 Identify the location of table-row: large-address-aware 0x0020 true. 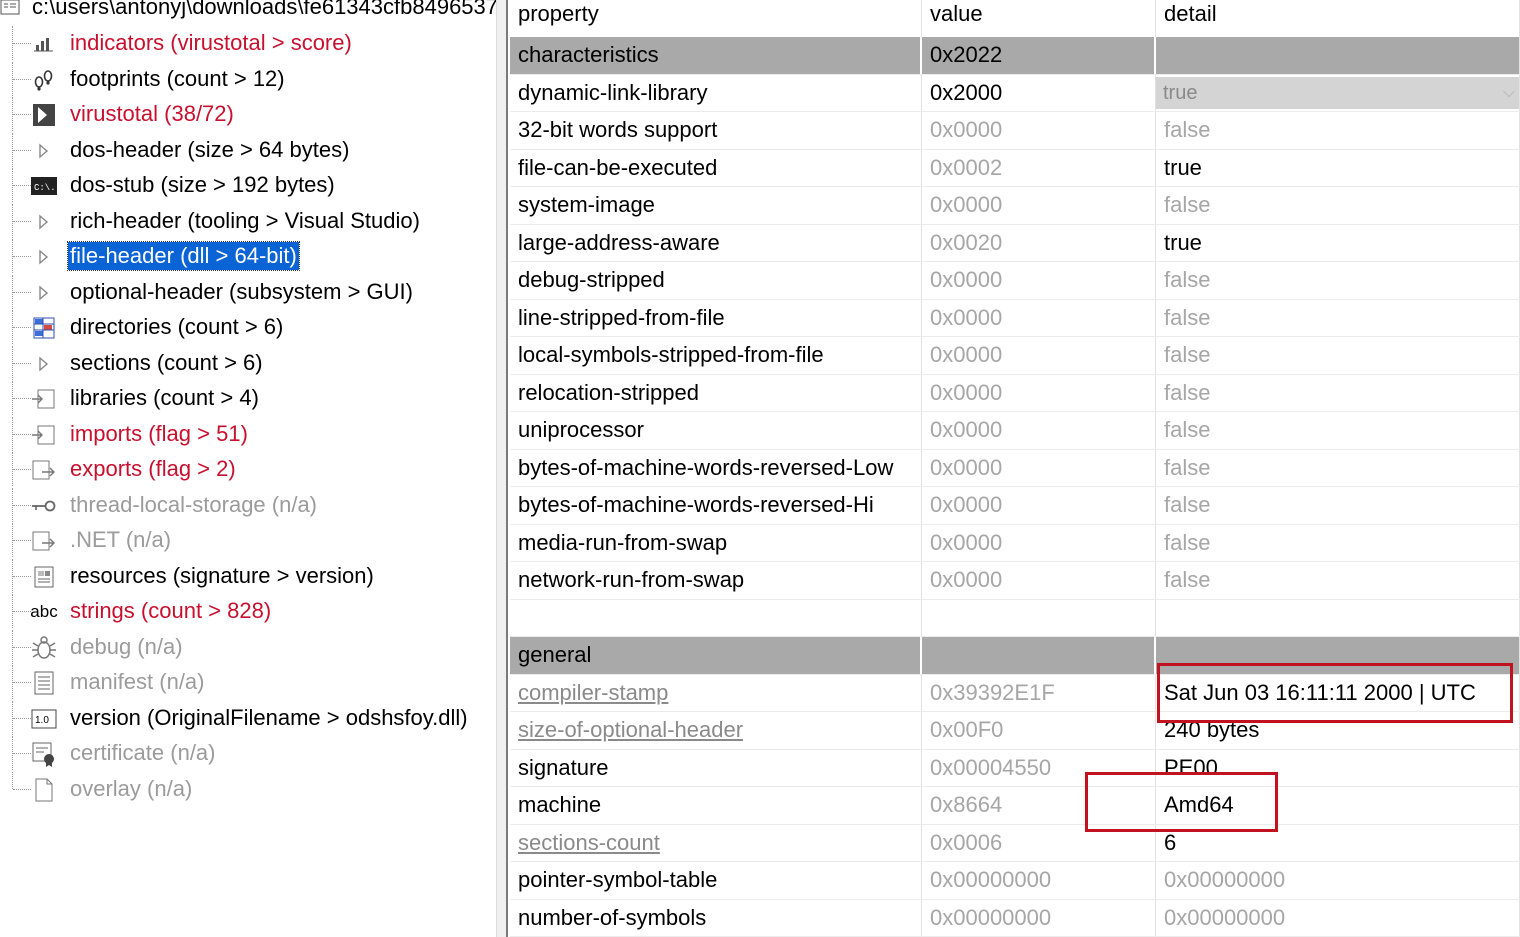
(1015, 243).